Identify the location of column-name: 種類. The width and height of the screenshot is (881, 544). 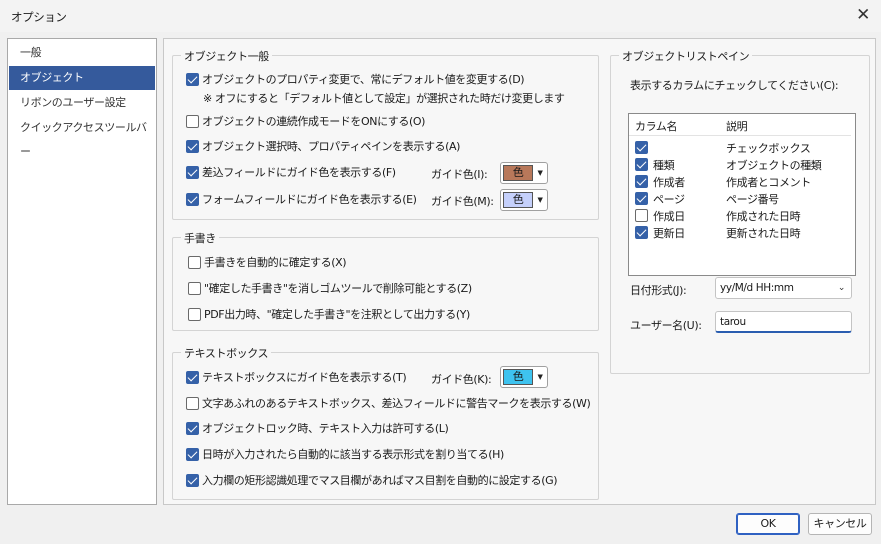
(664, 165).